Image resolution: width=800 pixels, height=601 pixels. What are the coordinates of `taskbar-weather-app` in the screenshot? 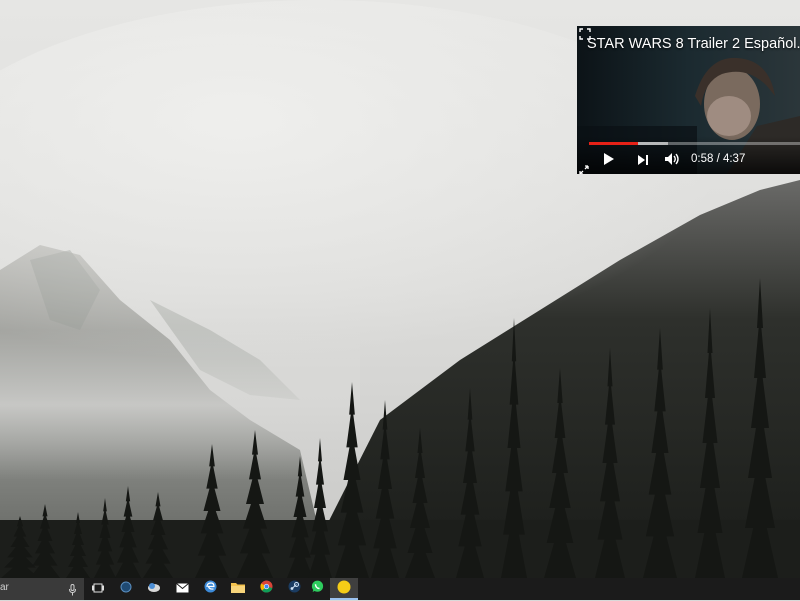 It's located at (154, 589).